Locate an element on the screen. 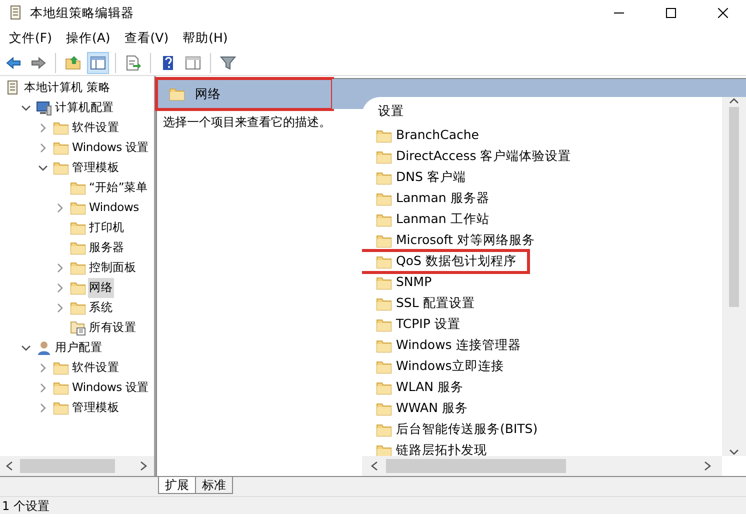  toolbar-button is located at coordinates (98, 63).